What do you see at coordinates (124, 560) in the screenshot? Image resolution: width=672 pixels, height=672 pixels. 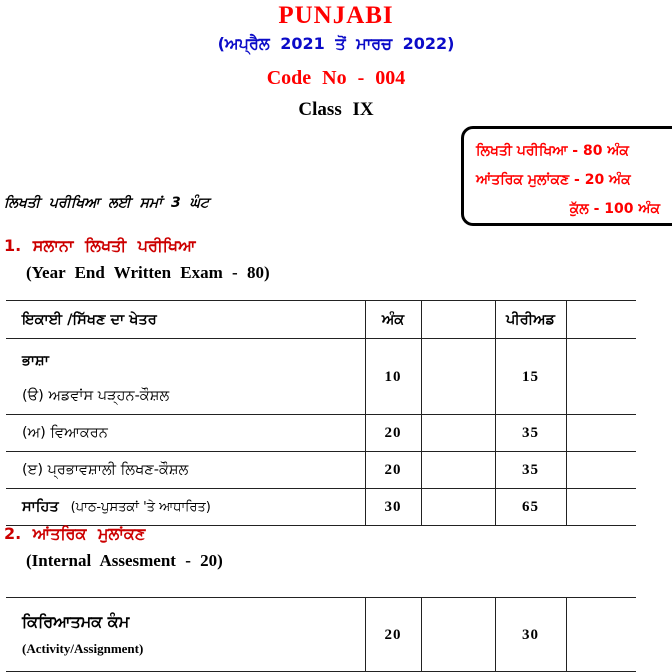 I see `section-internal-heading-english: (Internal Assesment - 20)` at bounding box center [124, 560].